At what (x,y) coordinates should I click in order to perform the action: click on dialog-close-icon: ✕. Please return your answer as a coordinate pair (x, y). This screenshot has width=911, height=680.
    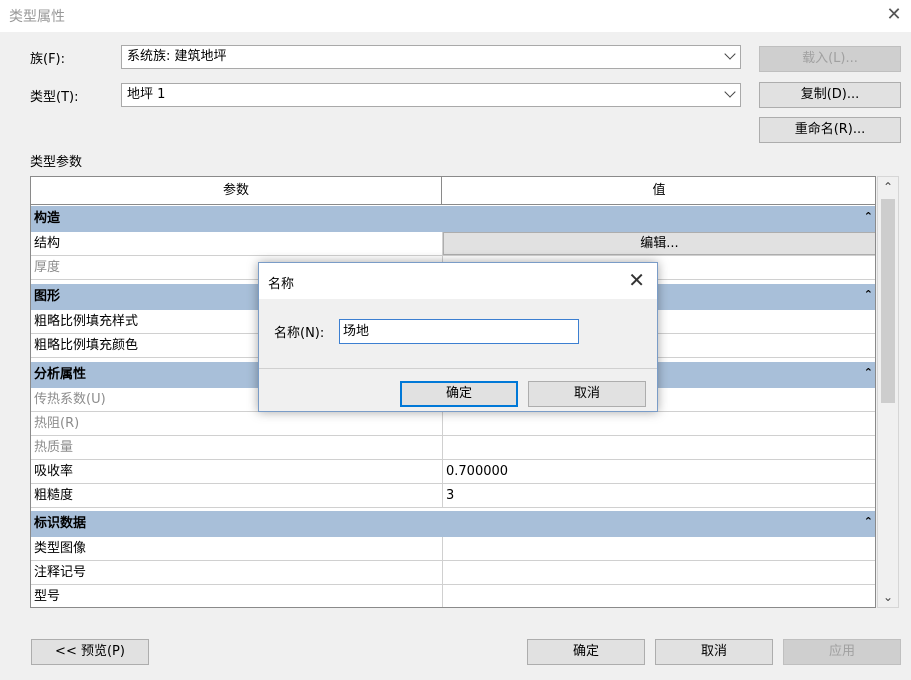
    Looking at the image, I should click on (636, 280).